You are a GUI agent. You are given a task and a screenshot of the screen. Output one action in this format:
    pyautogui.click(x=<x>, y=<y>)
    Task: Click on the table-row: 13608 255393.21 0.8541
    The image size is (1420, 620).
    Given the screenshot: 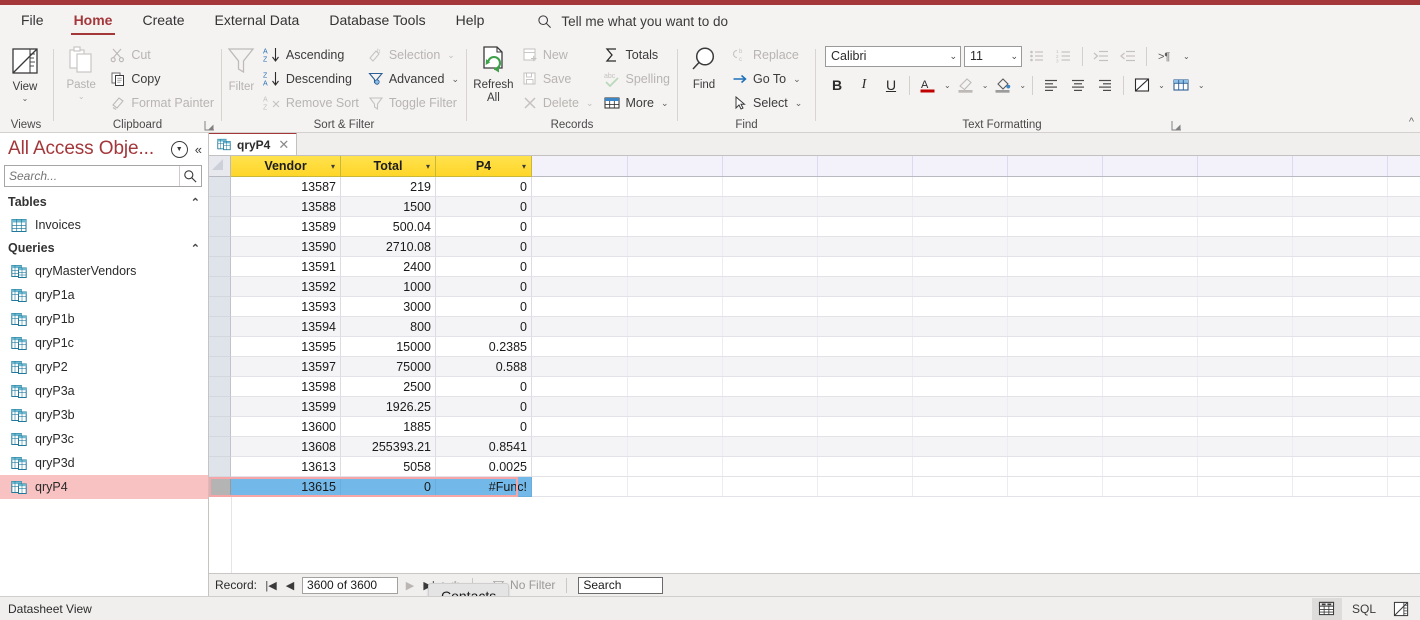 What is the action you would take?
    pyautogui.click(x=814, y=447)
    